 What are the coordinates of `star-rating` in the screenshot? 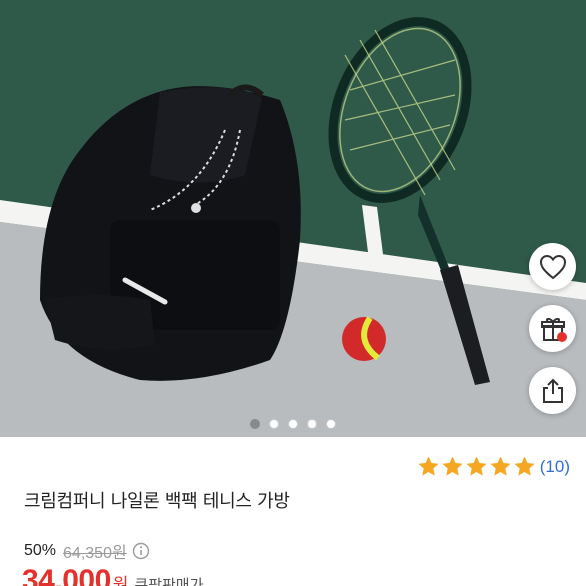 It's located at (476, 466).